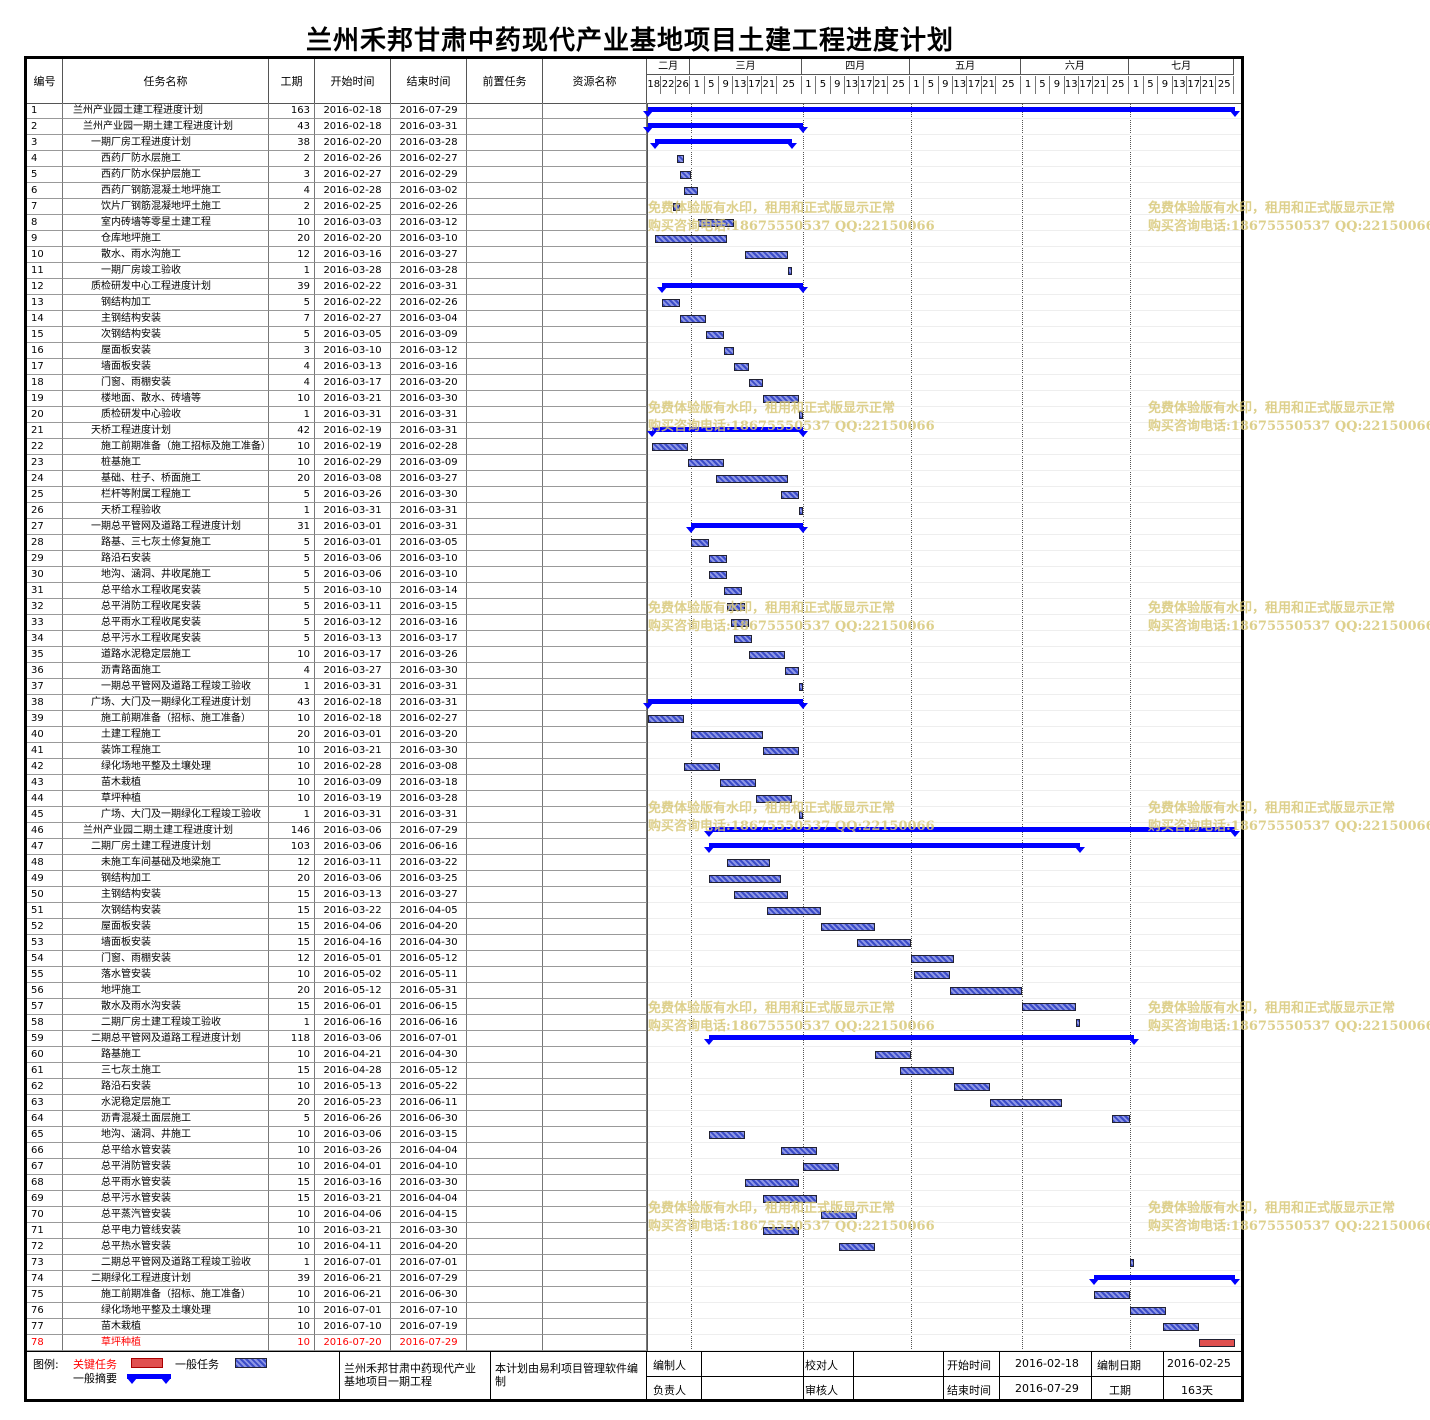  What do you see at coordinates (337, 111) in the screenshot?
I see `table-row: 1 兰州产业园土建工程进度计划 163 2016-02-18 2016-07-29` at bounding box center [337, 111].